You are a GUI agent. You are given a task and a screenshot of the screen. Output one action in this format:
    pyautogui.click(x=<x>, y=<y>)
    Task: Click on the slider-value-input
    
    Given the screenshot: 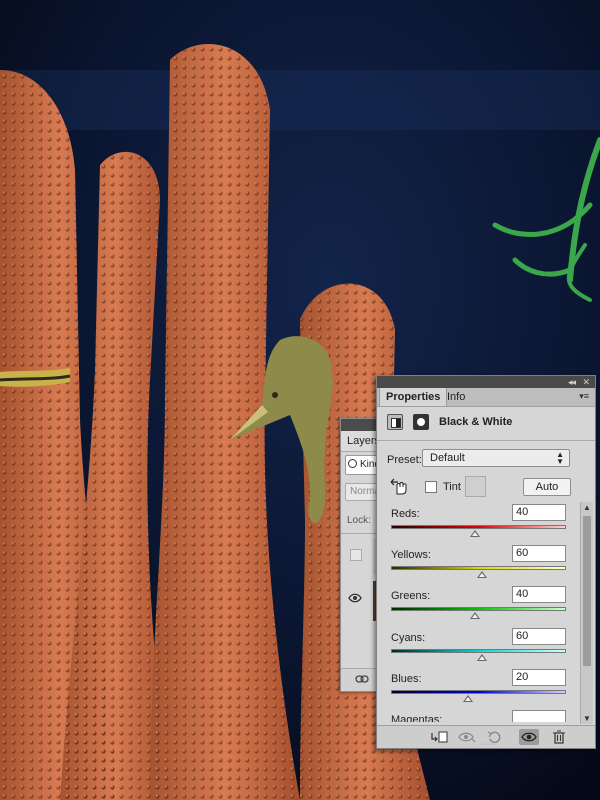 What is the action you would take?
    pyautogui.click(x=539, y=716)
    